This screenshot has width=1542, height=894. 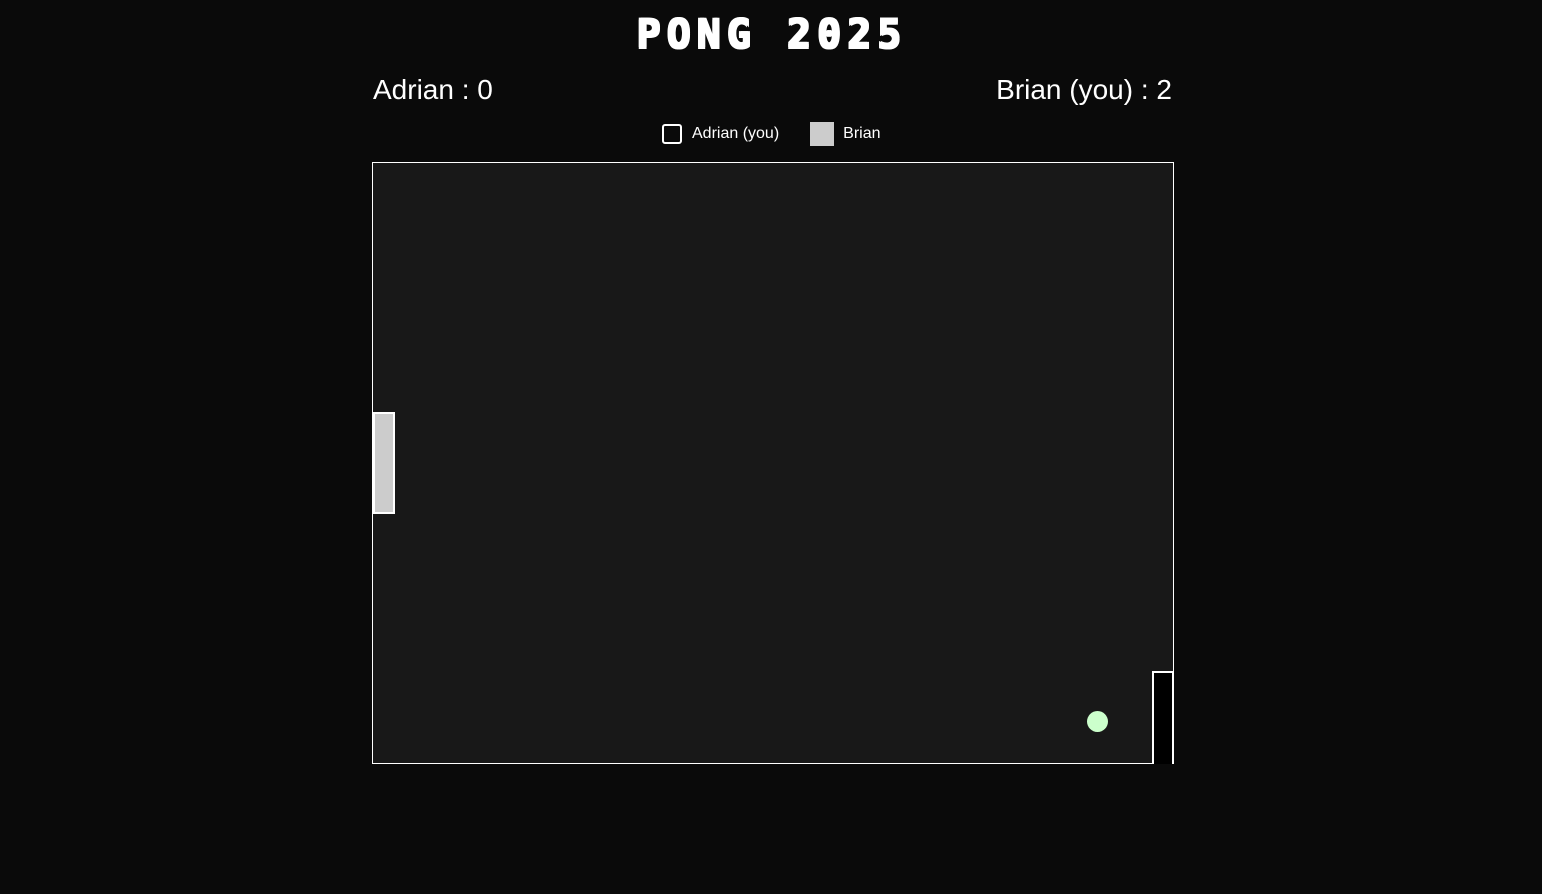 What do you see at coordinates (384, 463) in the screenshot?
I see `left-paddle` at bounding box center [384, 463].